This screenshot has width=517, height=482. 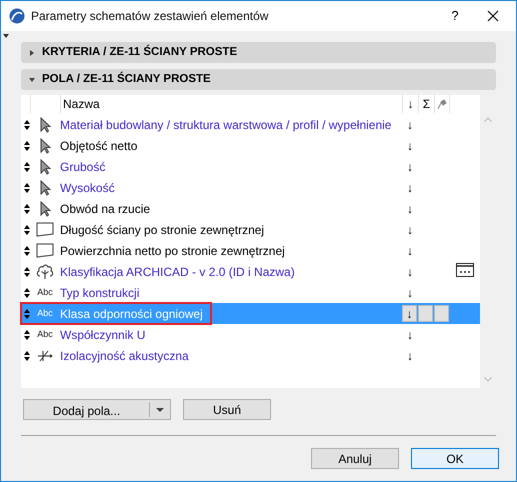 I want to click on field-name: Typ konstrukcji, so click(x=100, y=293).